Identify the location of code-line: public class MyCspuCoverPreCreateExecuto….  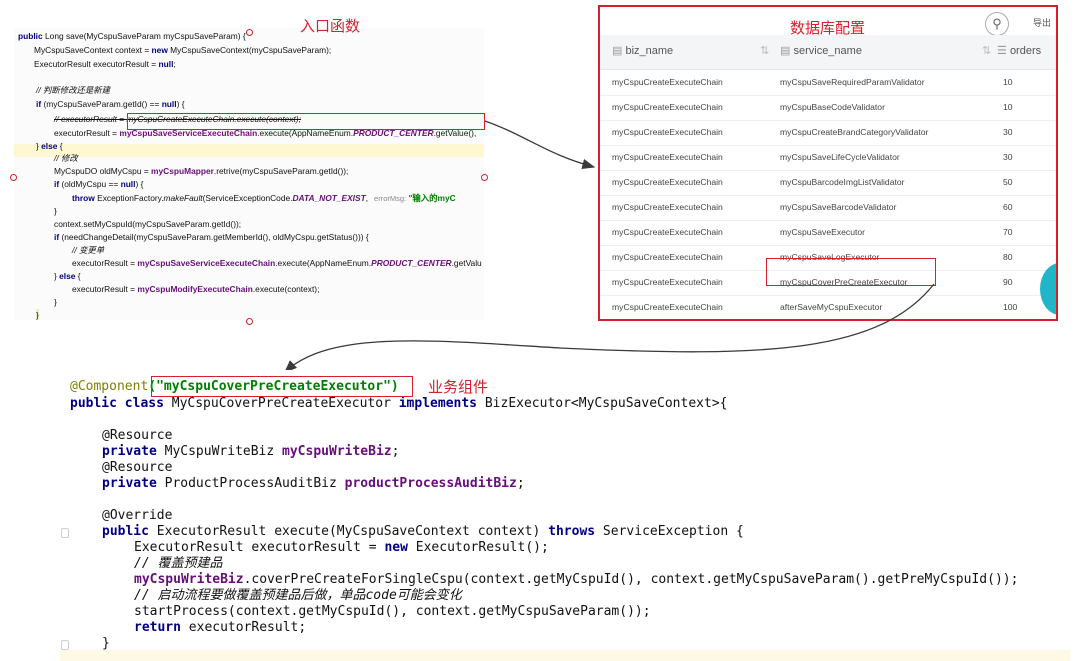
(399, 403).